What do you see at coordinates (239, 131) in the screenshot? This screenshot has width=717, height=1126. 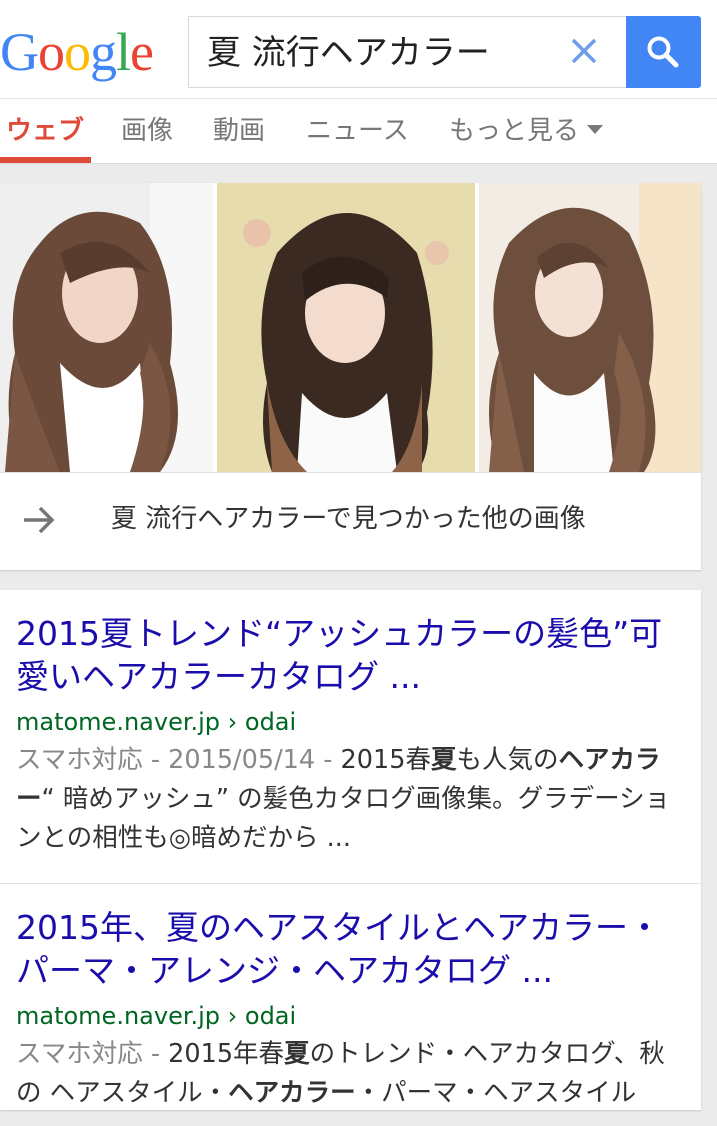 I see `tab-videos: 動画` at bounding box center [239, 131].